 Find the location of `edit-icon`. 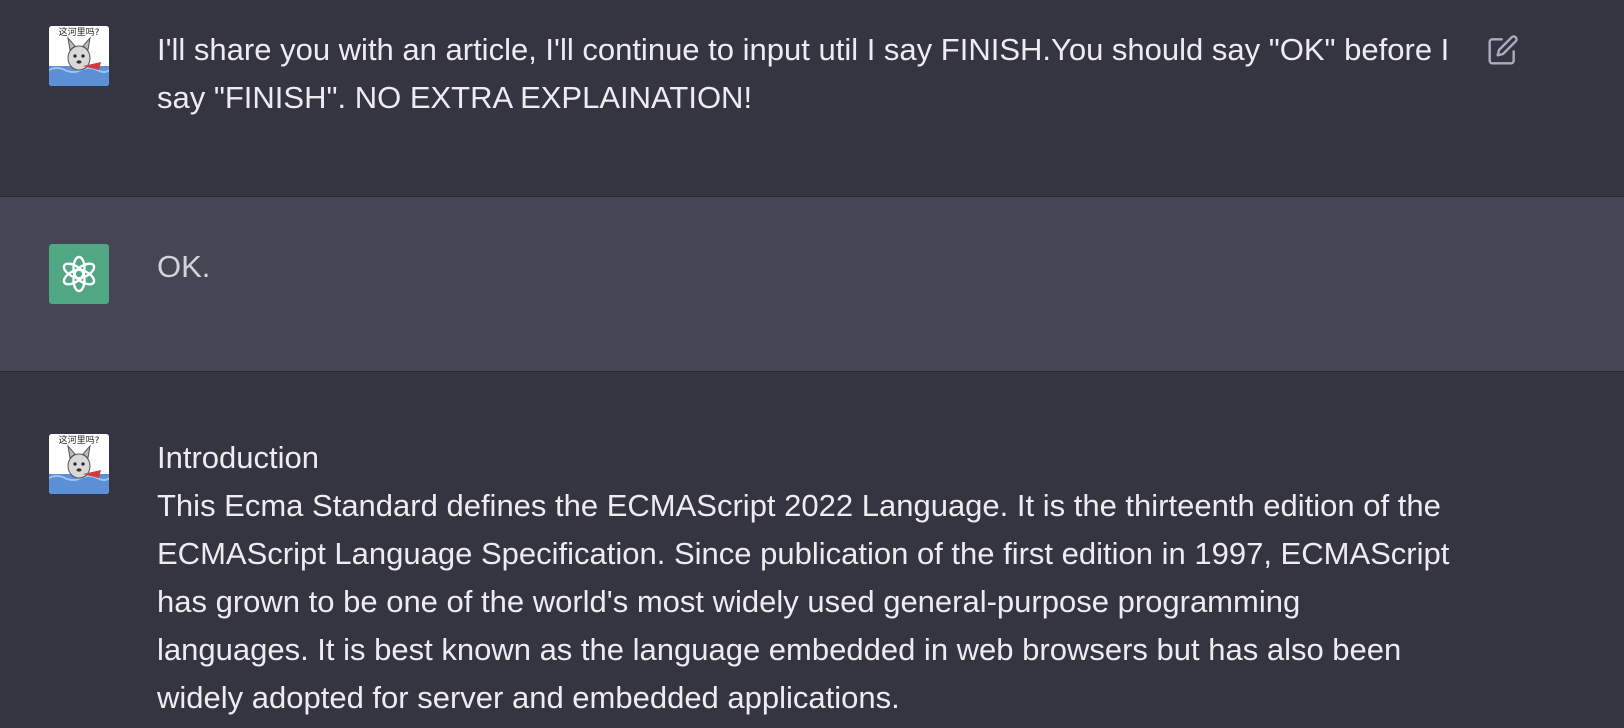

edit-icon is located at coordinates (1503, 50).